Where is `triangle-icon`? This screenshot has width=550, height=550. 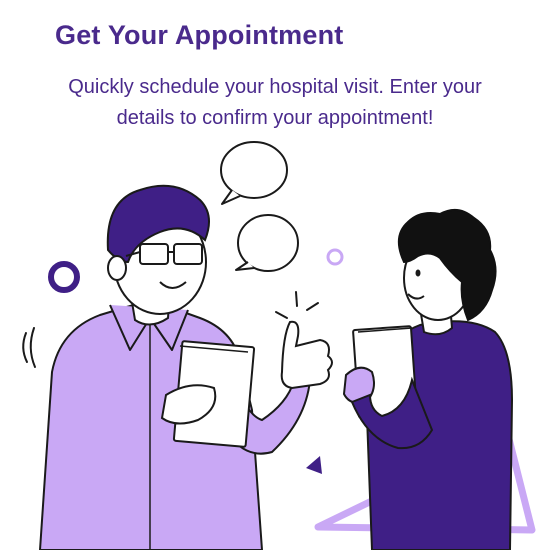 triangle-icon is located at coordinates (314, 465).